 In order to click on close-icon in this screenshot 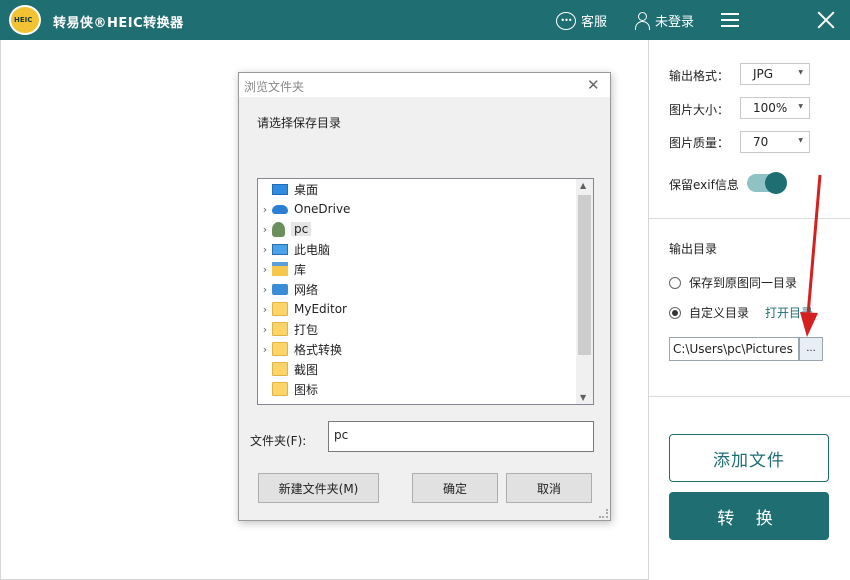, I will do `click(826, 20)`.